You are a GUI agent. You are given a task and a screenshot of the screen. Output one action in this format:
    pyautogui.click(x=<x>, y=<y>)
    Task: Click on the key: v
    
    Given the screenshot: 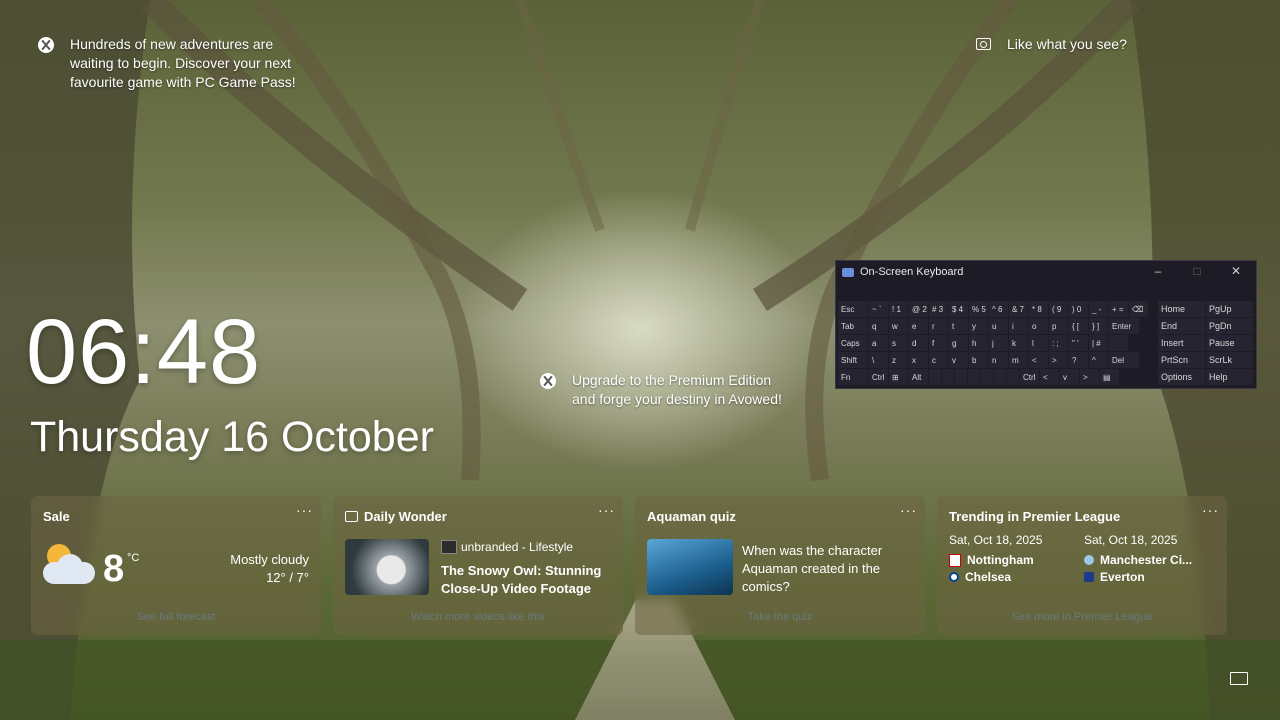 What is the action you would take?
    pyautogui.click(x=958, y=360)
    